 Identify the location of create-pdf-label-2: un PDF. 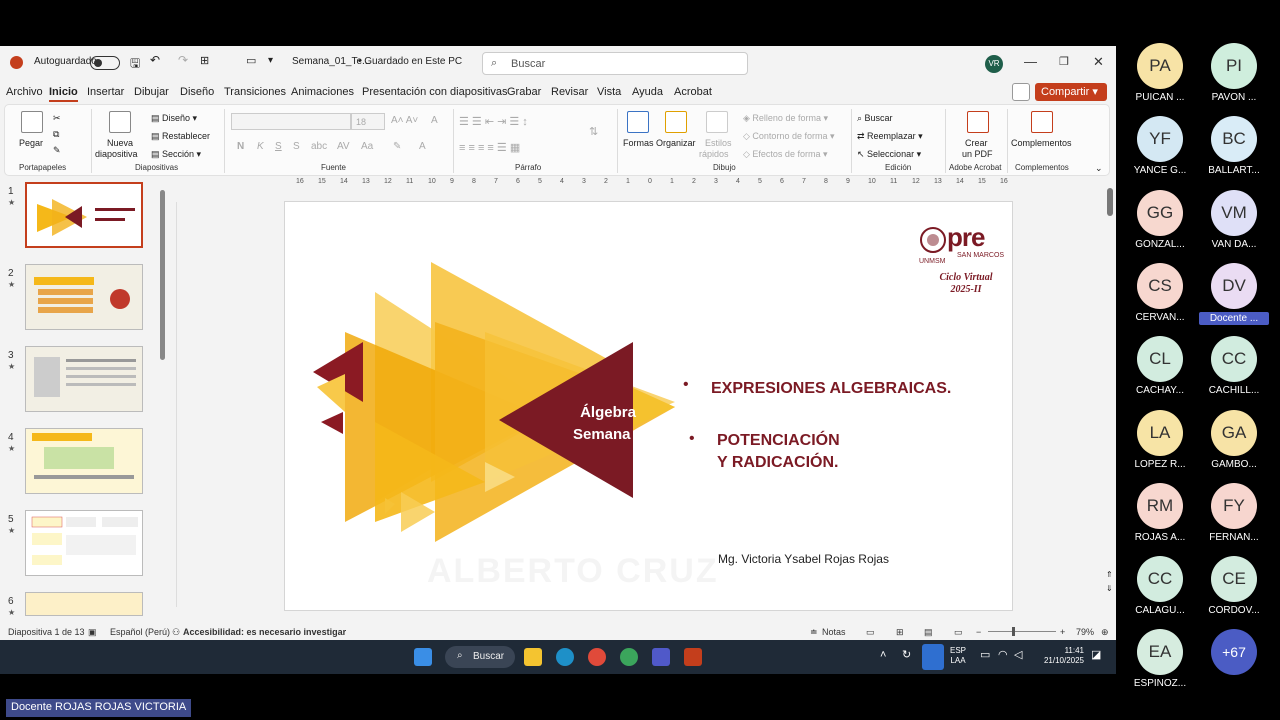
(977, 154).